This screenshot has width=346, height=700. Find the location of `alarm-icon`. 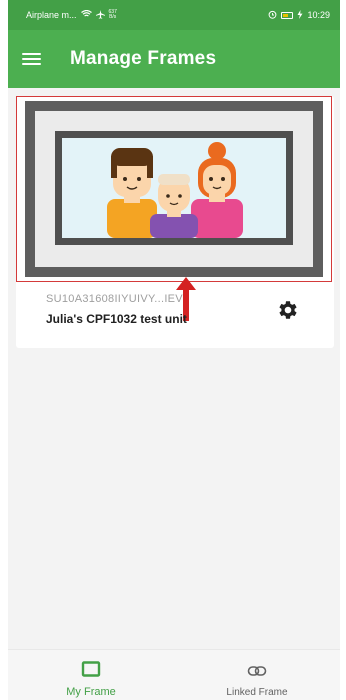

alarm-icon is located at coordinates (272, 15).